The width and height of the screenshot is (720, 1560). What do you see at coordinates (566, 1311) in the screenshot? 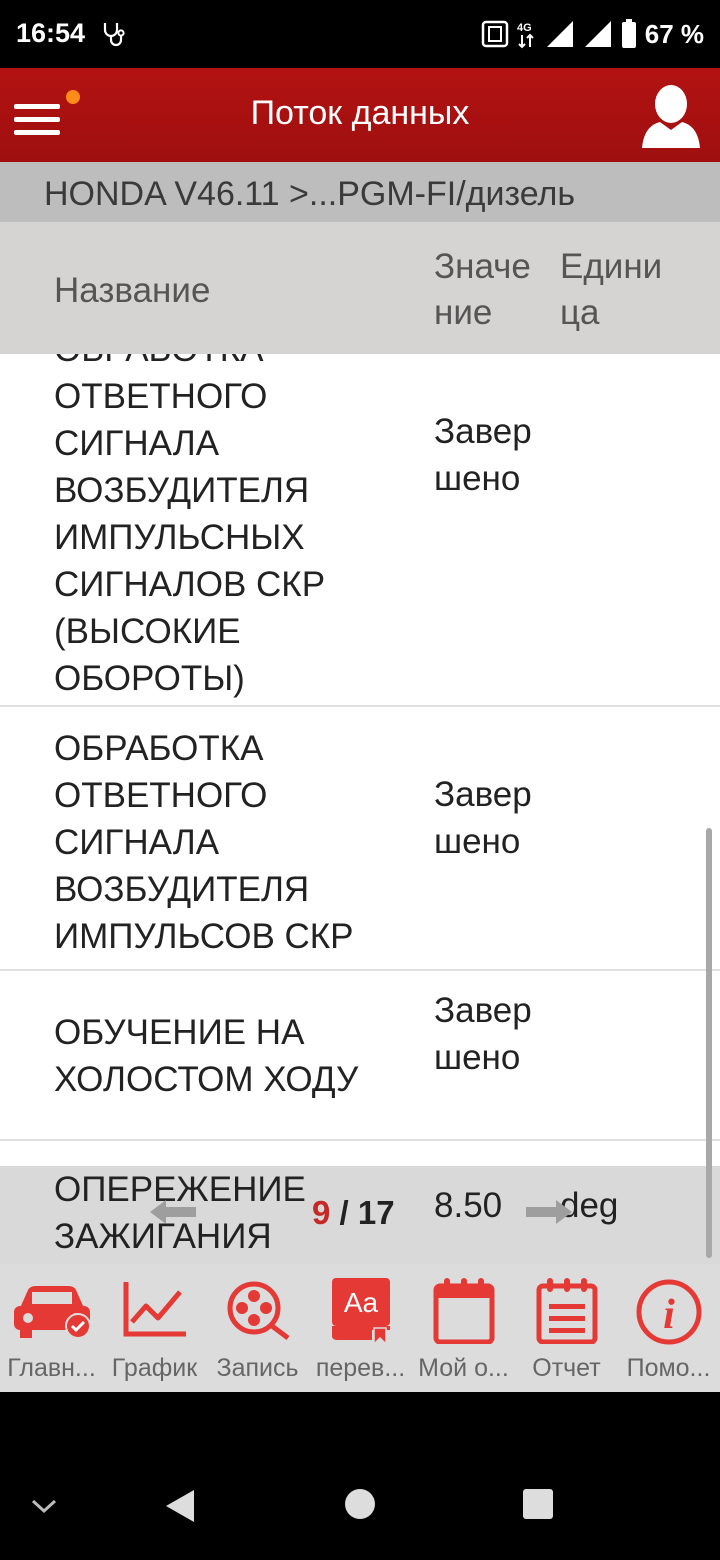
I see `report-icon` at bounding box center [566, 1311].